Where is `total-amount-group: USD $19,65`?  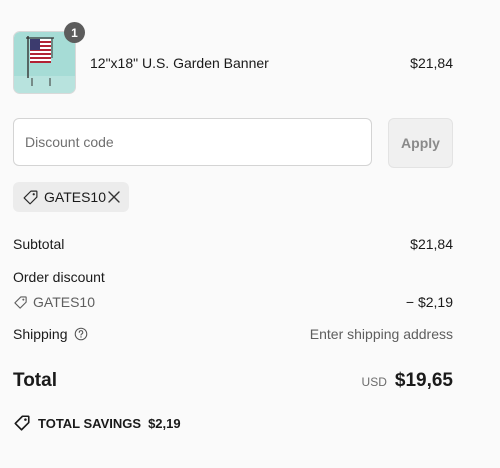
total-amount-group: USD $19,65 is located at coordinates (407, 381).